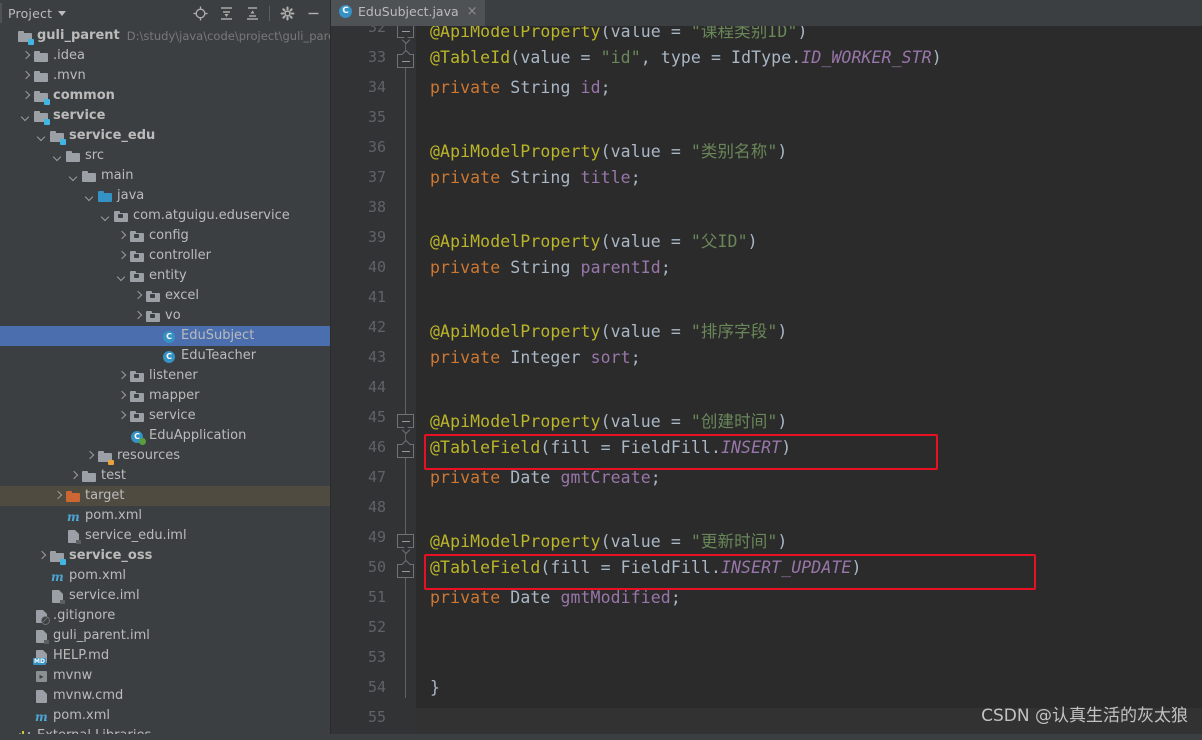 This screenshot has width=1202, height=740. What do you see at coordinates (165, 356) in the screenshot?
I see `tree-row-eduteacher: C EduTeacher` at bounding box center [165, 356].